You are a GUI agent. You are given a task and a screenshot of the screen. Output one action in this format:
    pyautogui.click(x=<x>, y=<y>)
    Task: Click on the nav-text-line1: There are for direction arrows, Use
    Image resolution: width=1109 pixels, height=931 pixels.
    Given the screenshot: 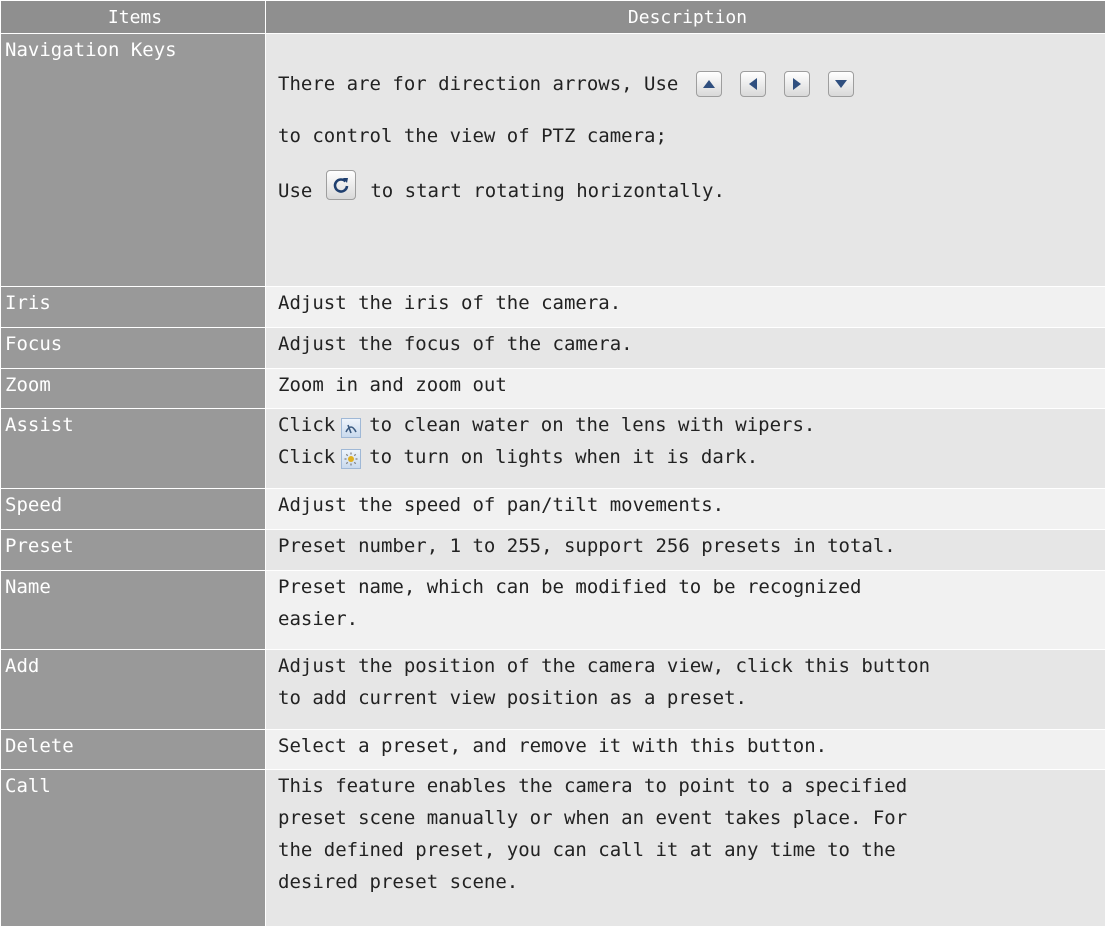 What is the action you would take?
    pyautogui.click(x=478, y=84)
    